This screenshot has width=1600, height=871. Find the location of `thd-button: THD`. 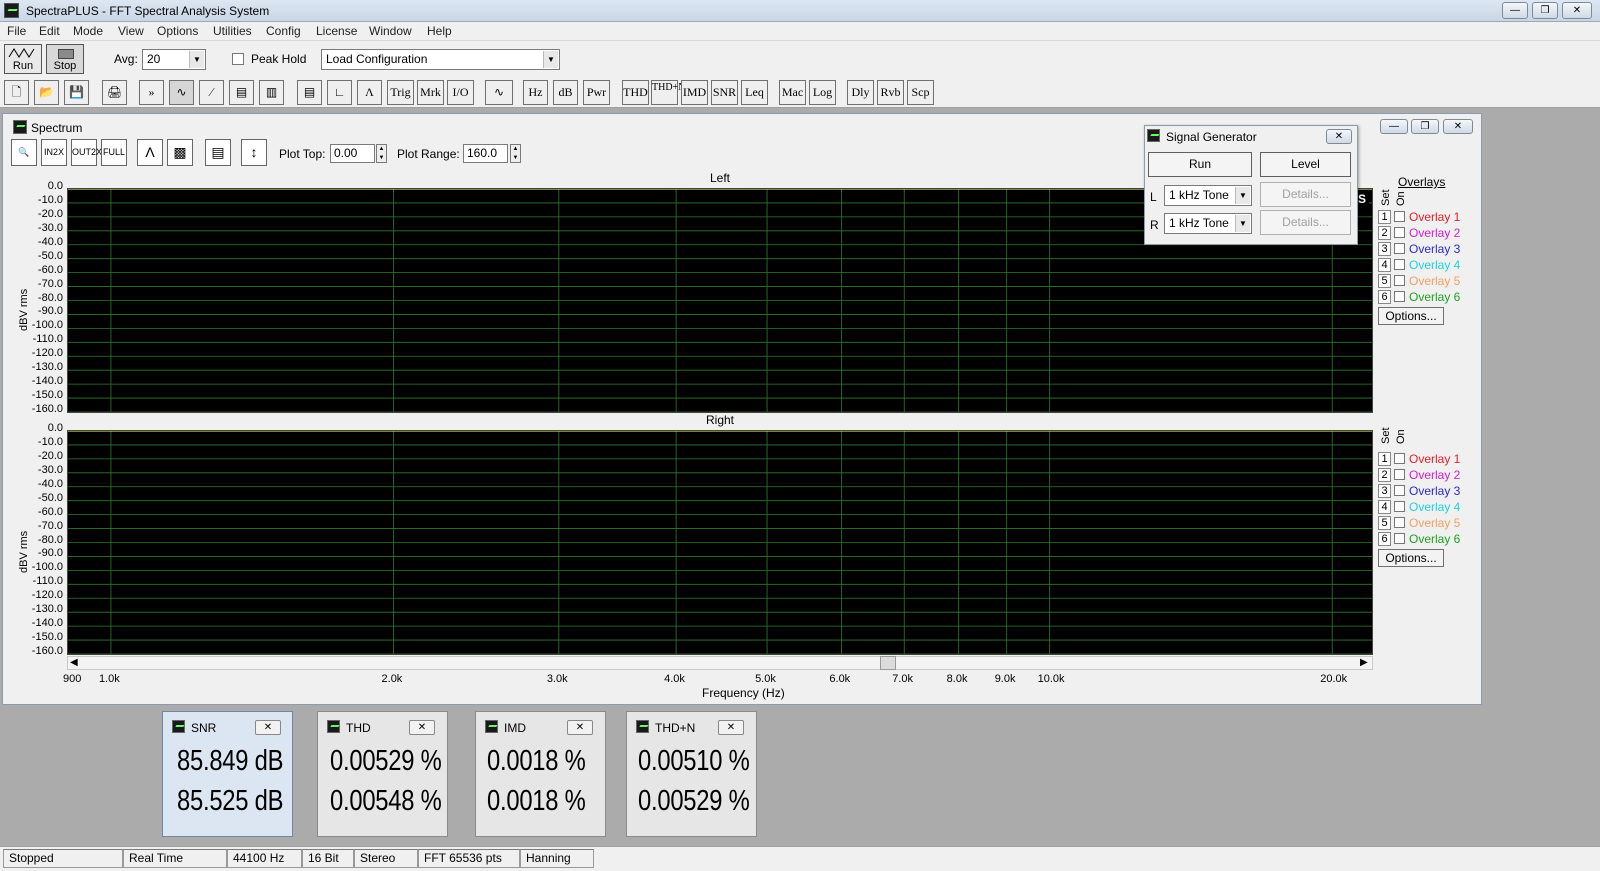

thd-button: THD is located at coordinates (635, 92).